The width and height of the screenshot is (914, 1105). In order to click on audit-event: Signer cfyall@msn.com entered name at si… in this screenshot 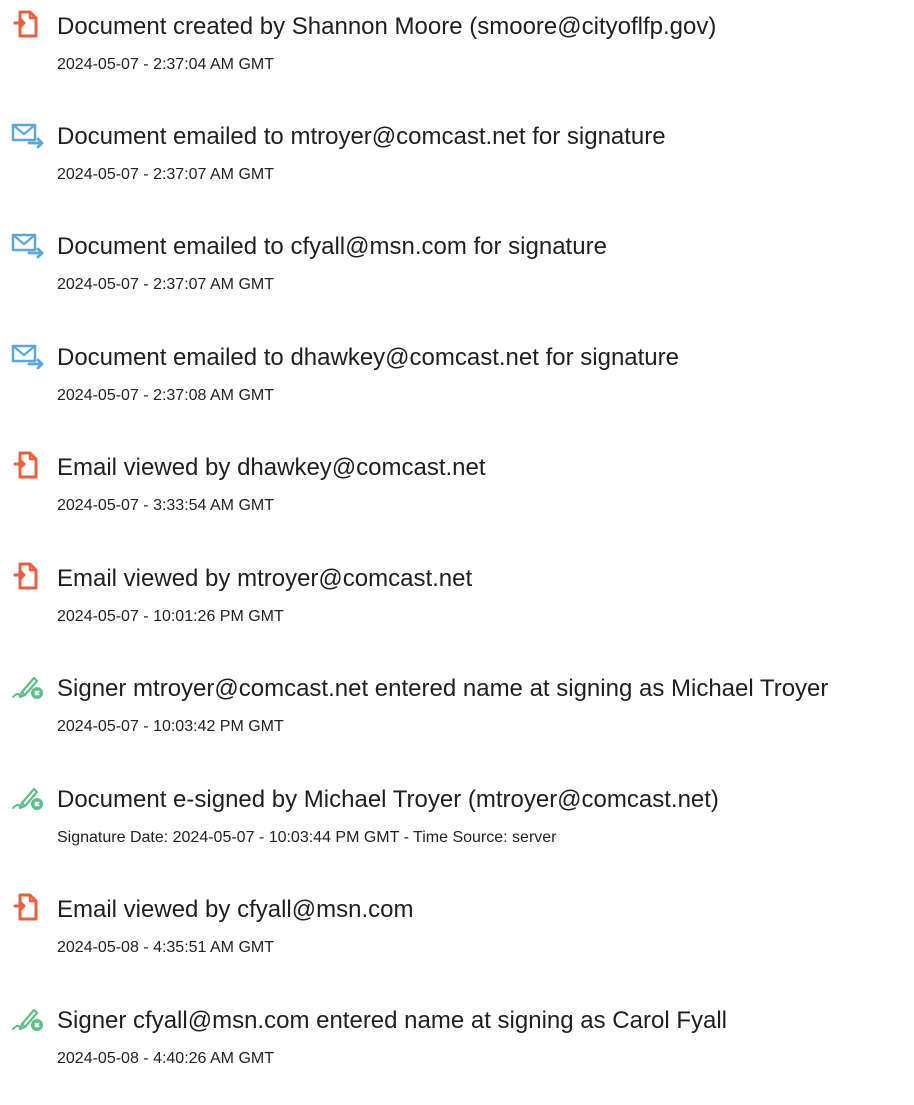, I will do `click(457, 1039)`.